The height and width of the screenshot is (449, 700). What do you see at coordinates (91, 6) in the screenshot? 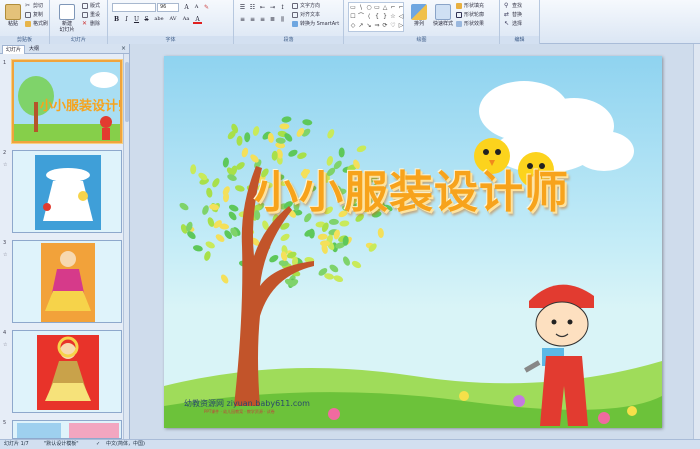
I see `layout-button: 版式` at bounding box center [91, 6].